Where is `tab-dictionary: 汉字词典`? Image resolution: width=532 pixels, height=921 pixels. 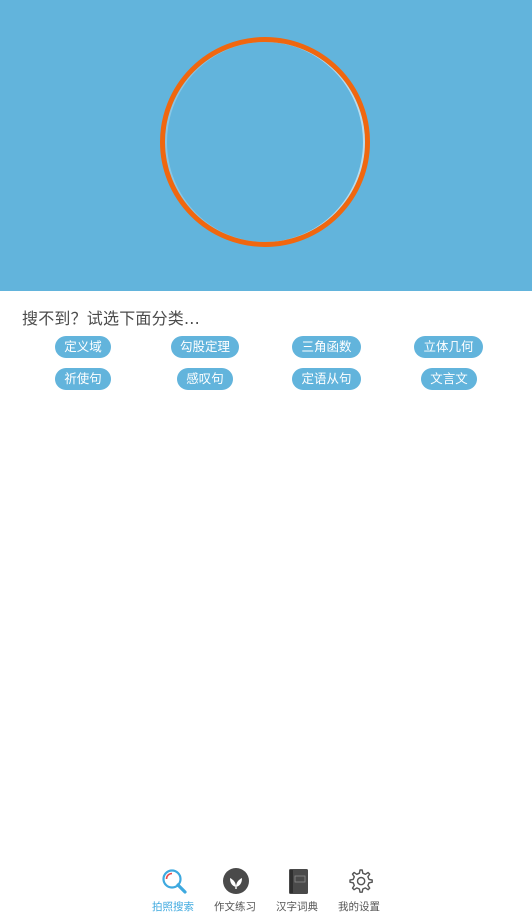
tab-dictionary: 汉字词典 is located at coordinates (297, 890).